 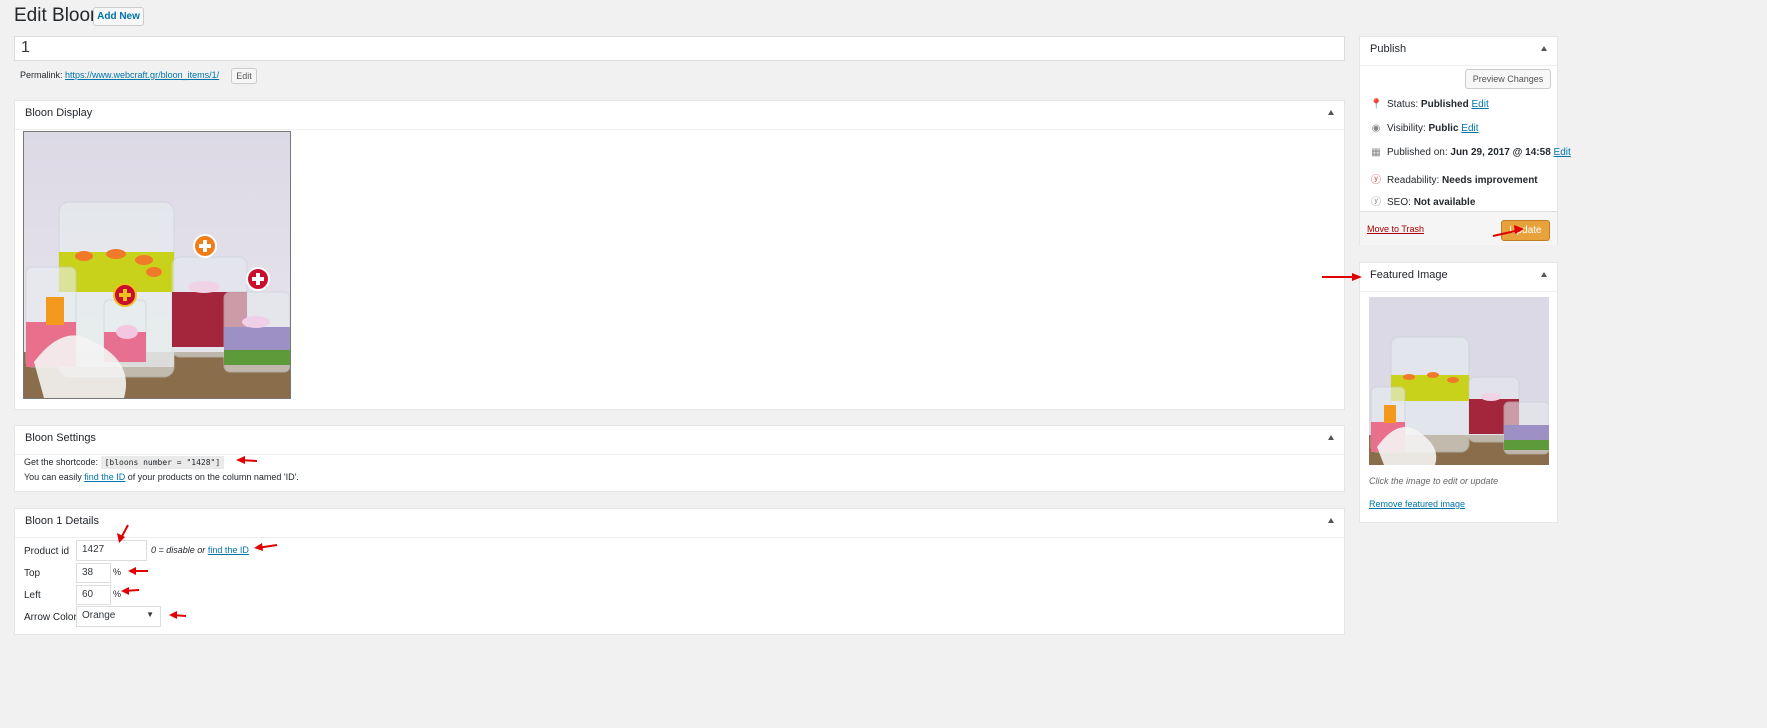 What do you see at coordinates (59, 113) in the screenshot?
I see `box-title: Bloon Display` at bounding box center [59, 113].